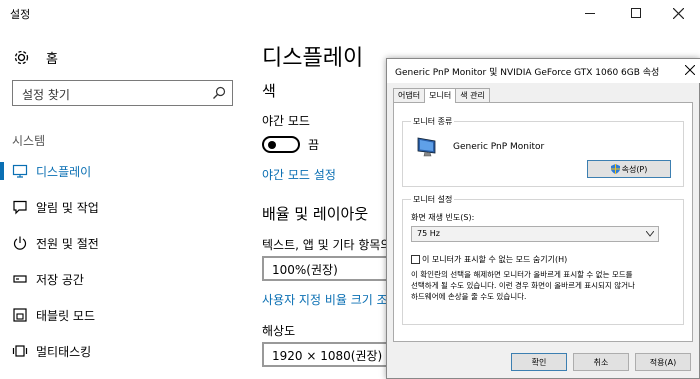  I want to click on sidebar-item-label: 멀티태스킹, so click(64, 352).